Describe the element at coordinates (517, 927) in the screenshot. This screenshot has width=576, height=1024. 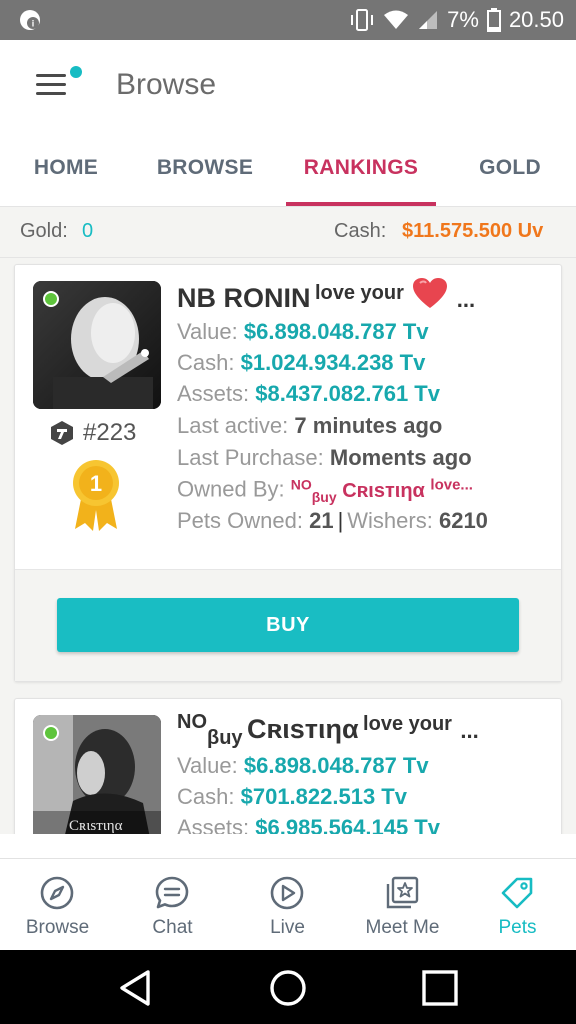
I see `nav-pets-label: Pets` at that location.